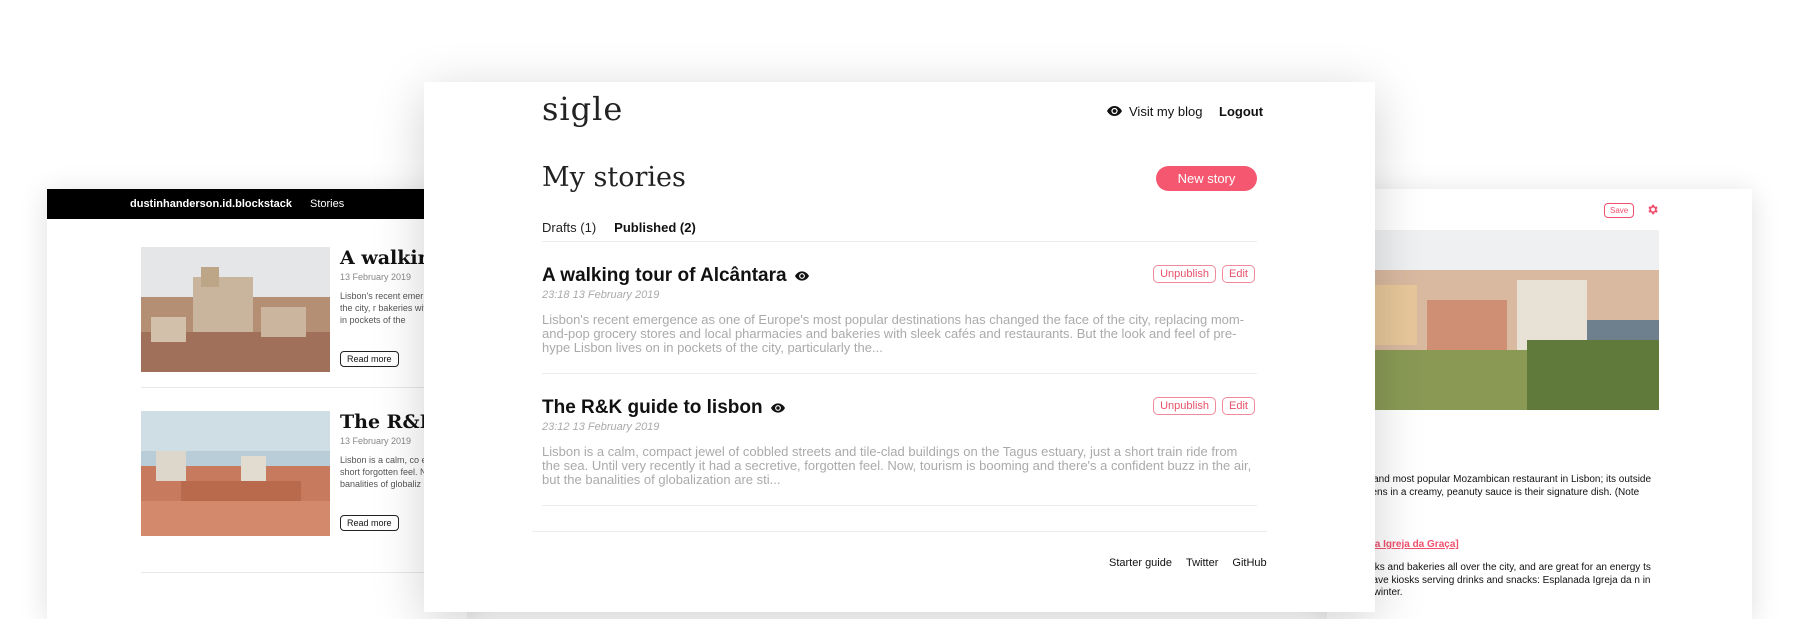 This screenshot has width=1800, height=619. What do you see at coordinates (601, 427) in the screenshot?
I see `story-date: 23:12 13 February 2019` at bounding box center [601, 427].